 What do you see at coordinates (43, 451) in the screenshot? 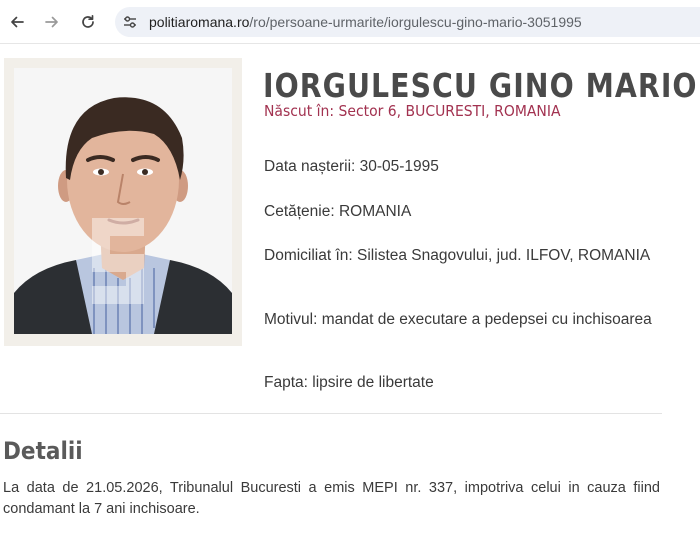
I see `details-heading: Detalii` at bounding box center [43, 451].